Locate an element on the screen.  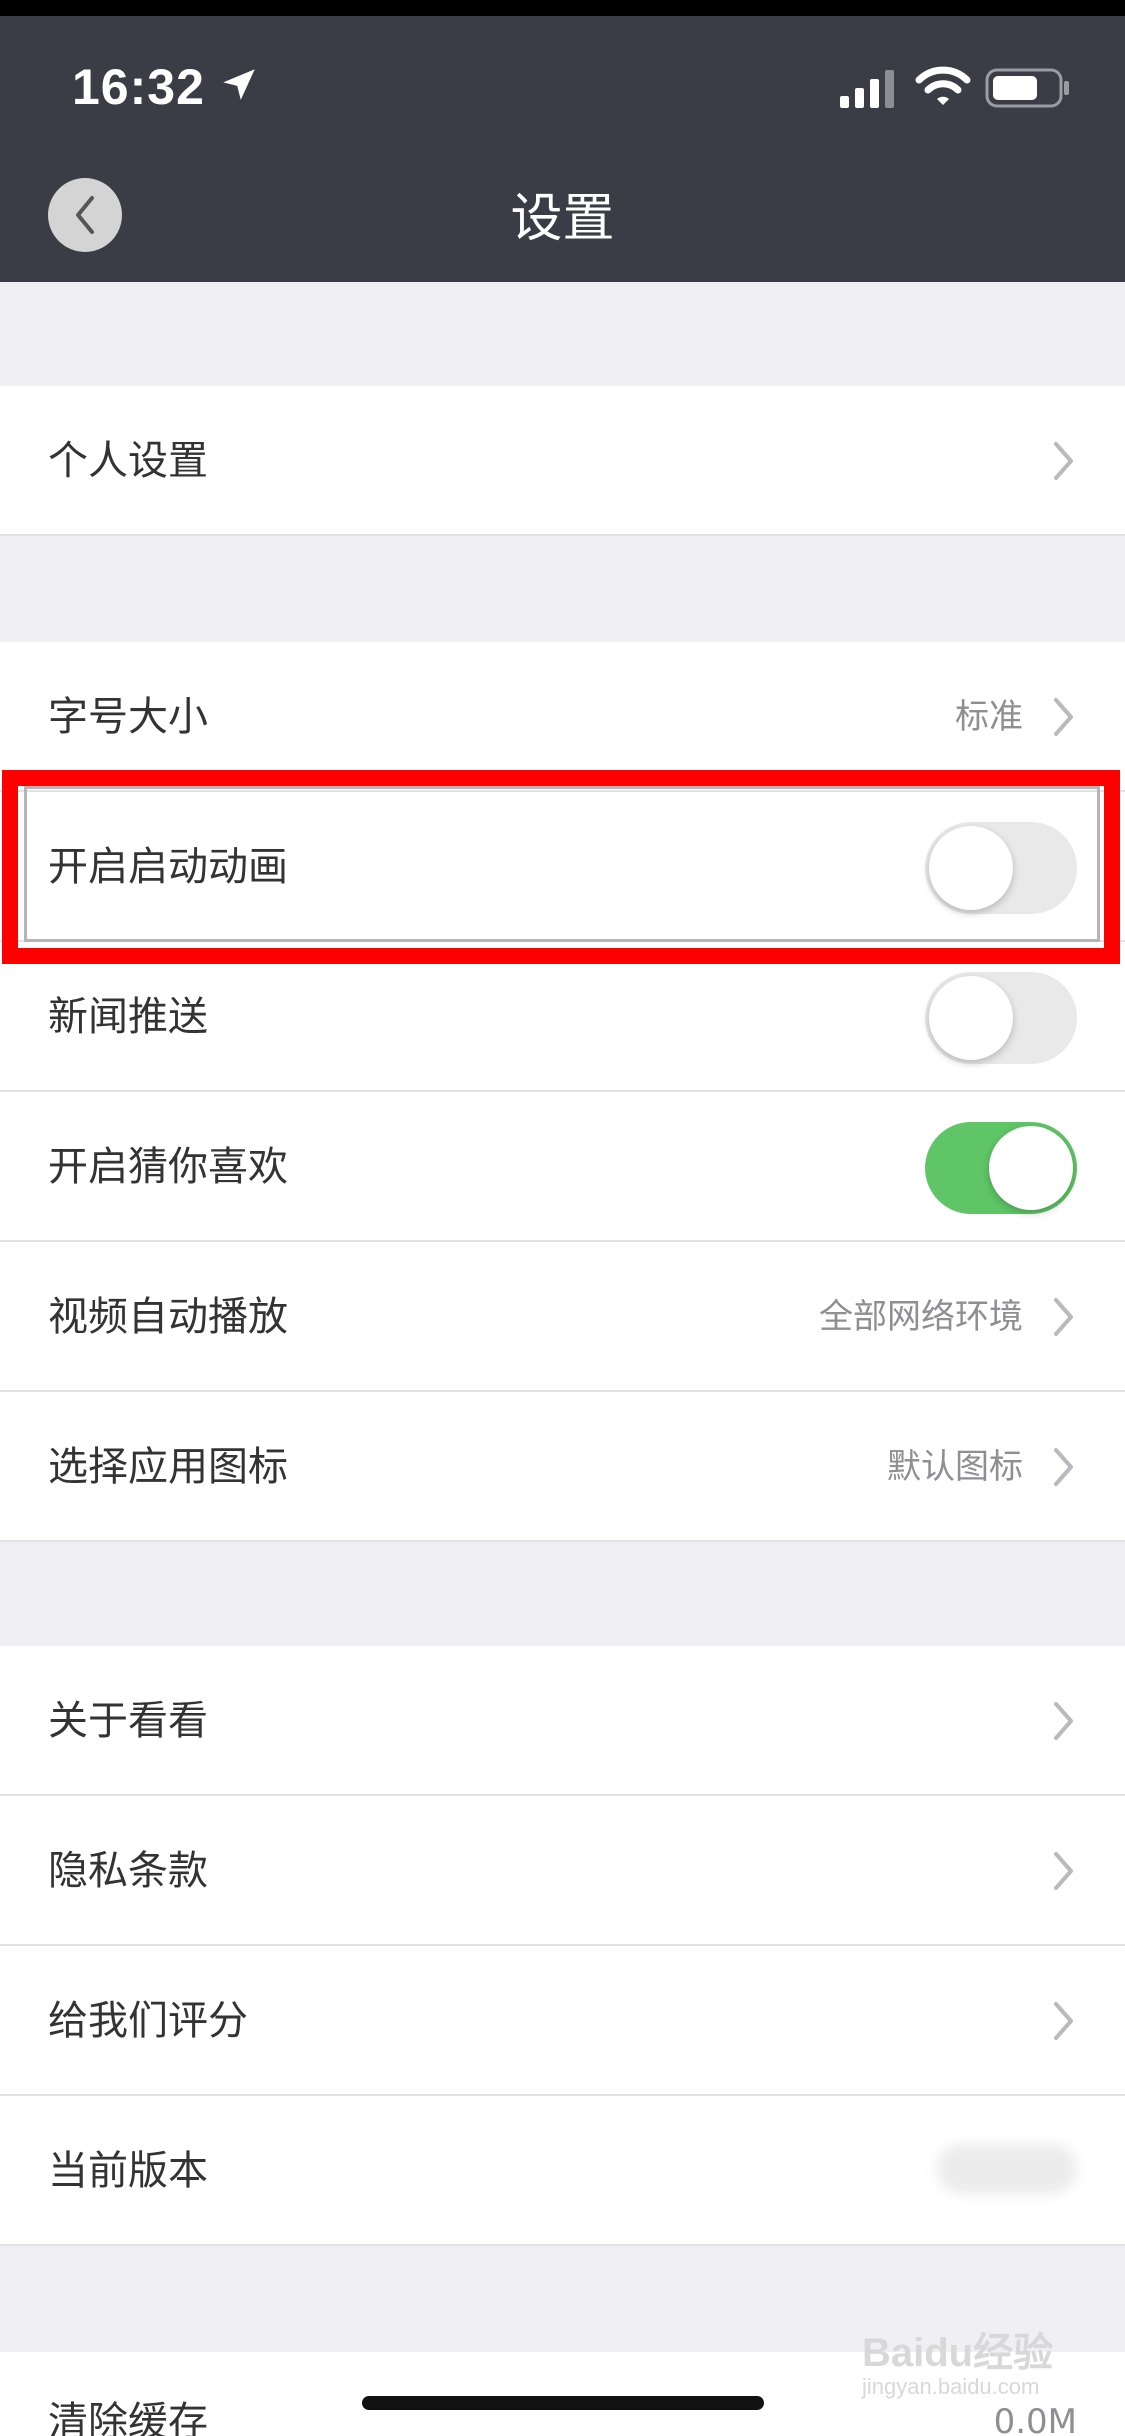
row-label: 开启猜你喜欢 is located at coordinates (168, 1167).